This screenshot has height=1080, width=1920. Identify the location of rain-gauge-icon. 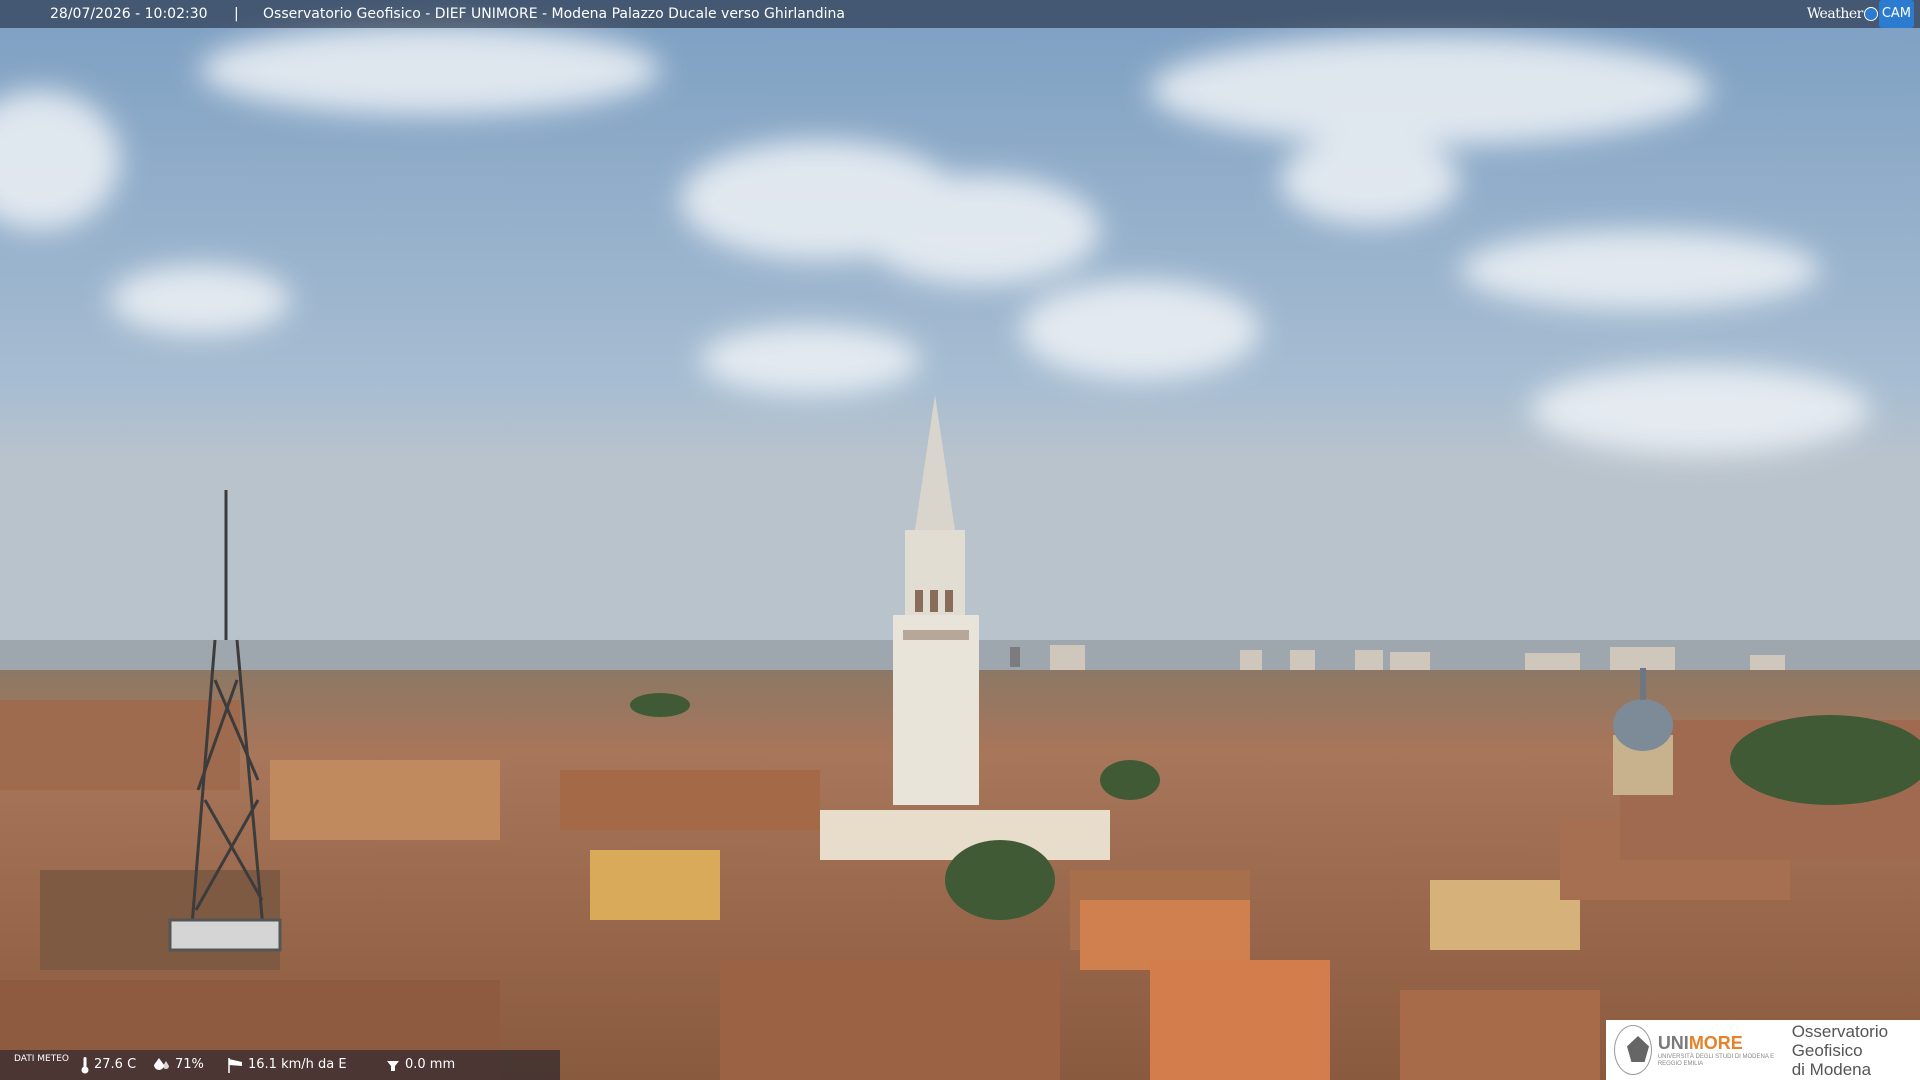
(393, 1066).